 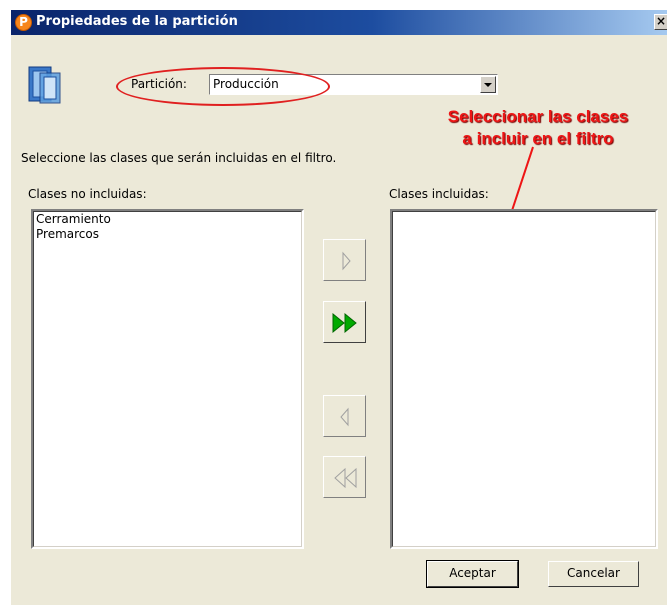 I want to click on accept-button: Aceptar, so click(x=472, y=574).